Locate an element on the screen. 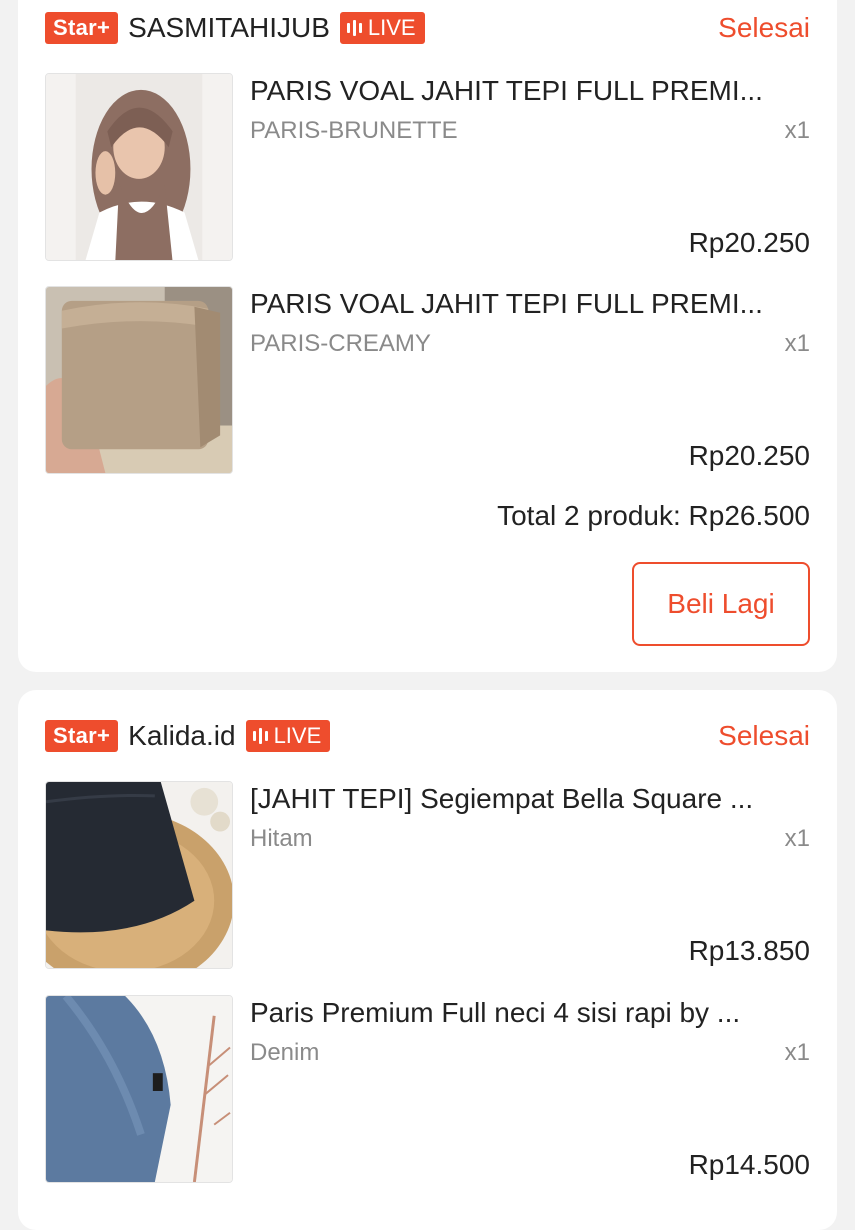 The width and height of the screenshot is (855, 1230). denim-scarf-photo is located at coordinates (139, 1089).